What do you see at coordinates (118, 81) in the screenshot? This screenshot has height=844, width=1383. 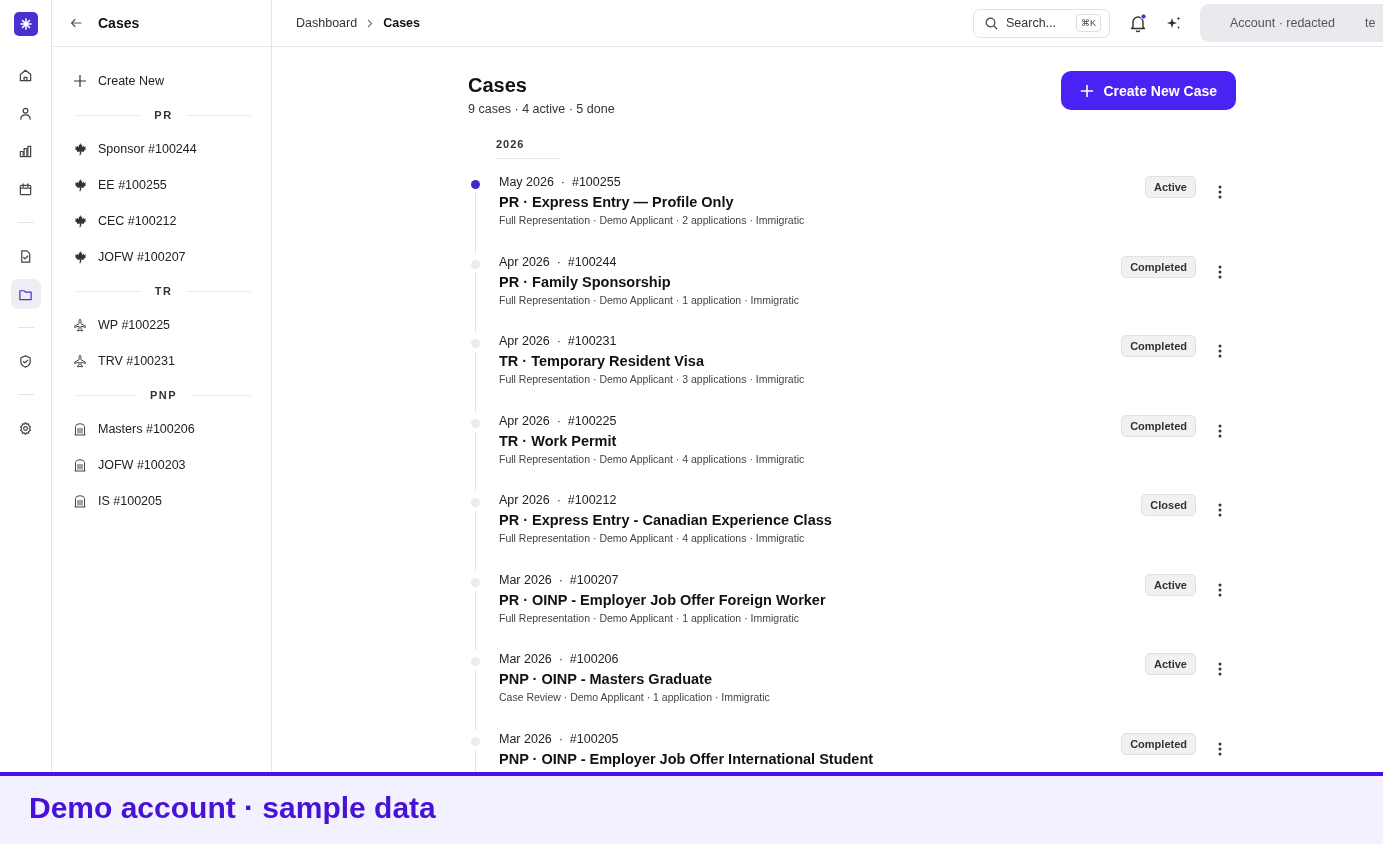 I see `create-new-link: Create New` at bounding box center [118, 81].